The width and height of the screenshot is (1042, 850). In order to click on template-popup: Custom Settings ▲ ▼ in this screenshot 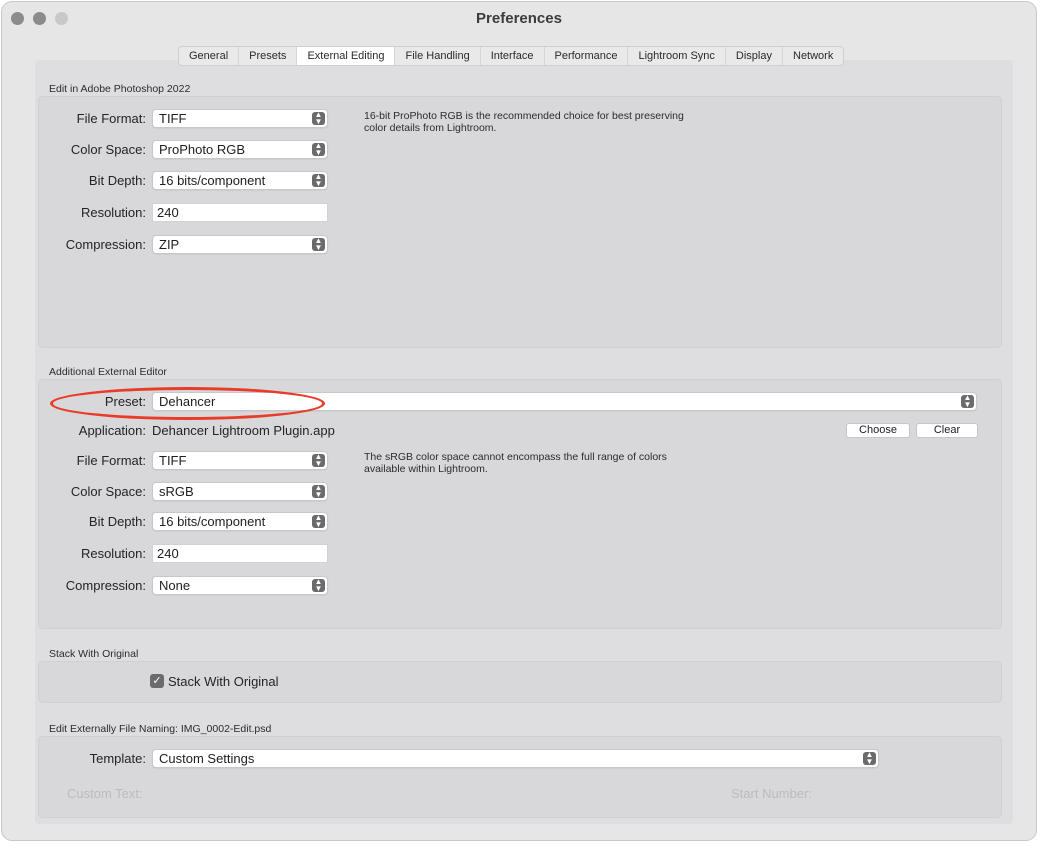, I will do `click(515, 758)`.